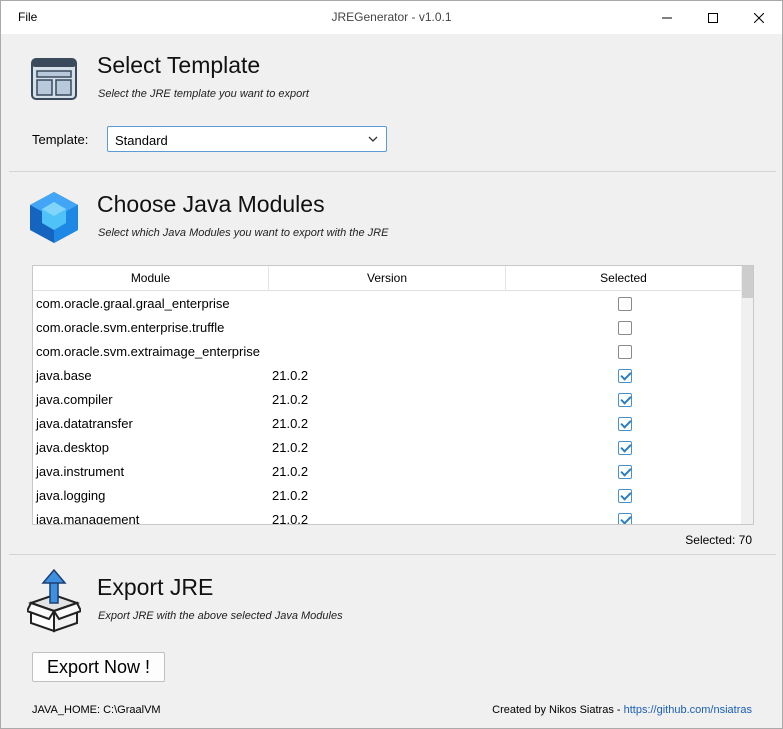  Describe the element at coordinates (247, 139) in the screenshot. I see `template-select: Standard` at that location.